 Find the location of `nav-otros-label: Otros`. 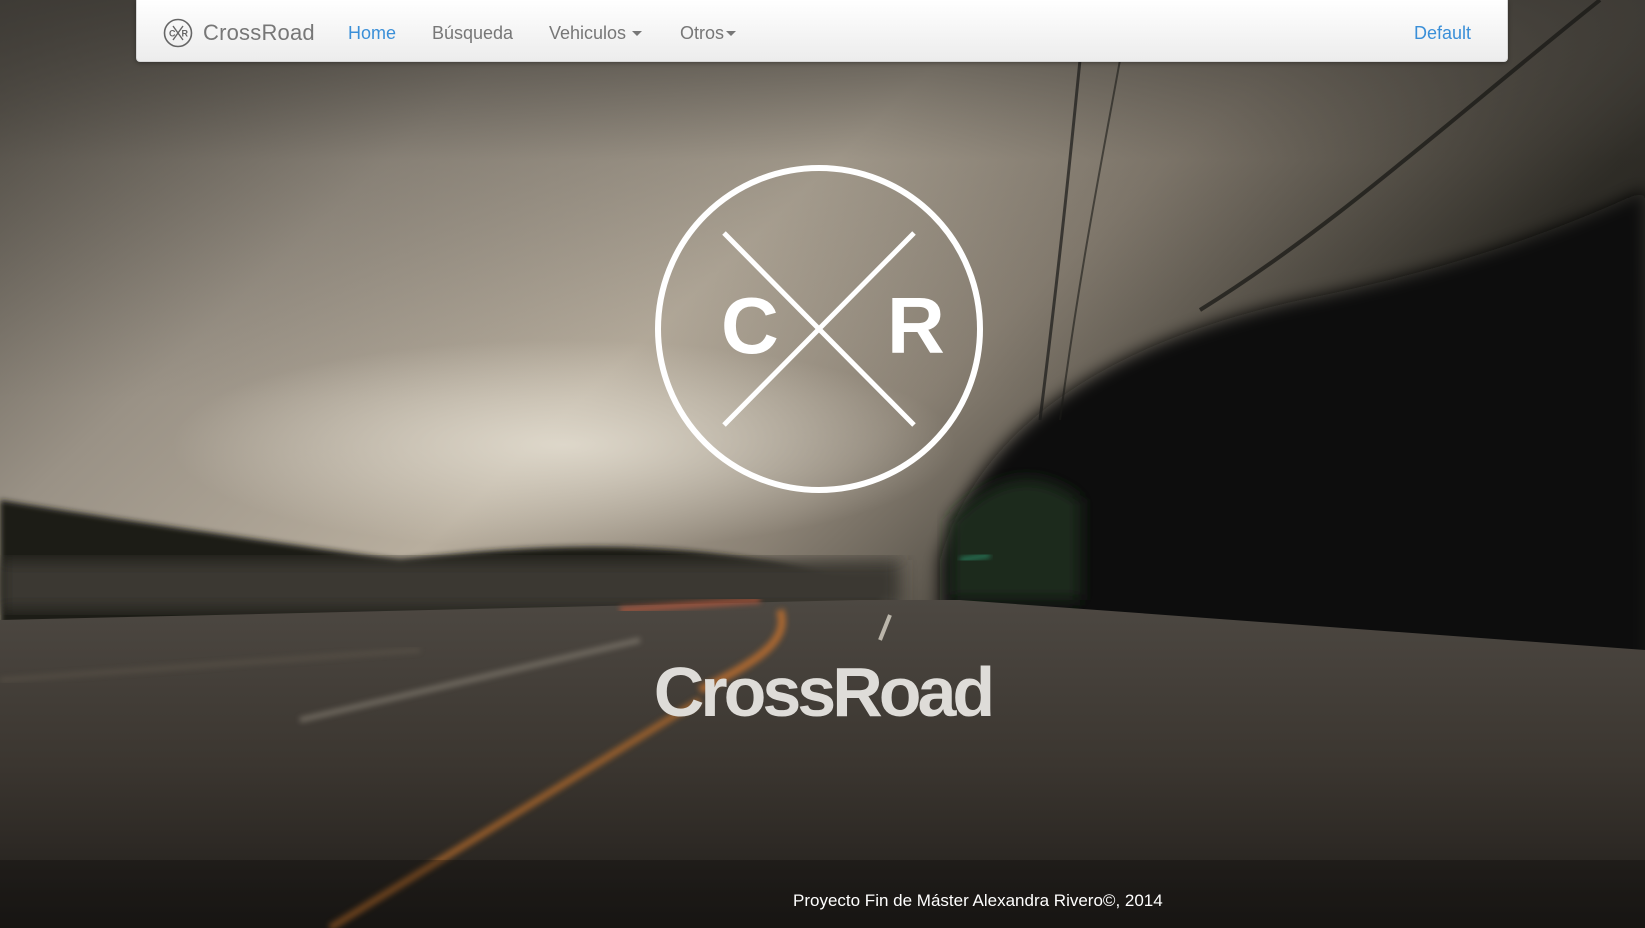

nav-otros-label: Otros is located at coordinates (702, 33).